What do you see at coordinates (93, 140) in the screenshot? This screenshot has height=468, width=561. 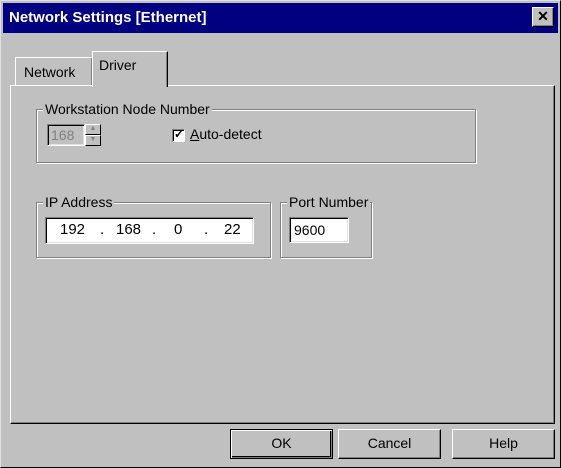 I see `spin-down-icon: ▼` at bounding box center [93, 140].